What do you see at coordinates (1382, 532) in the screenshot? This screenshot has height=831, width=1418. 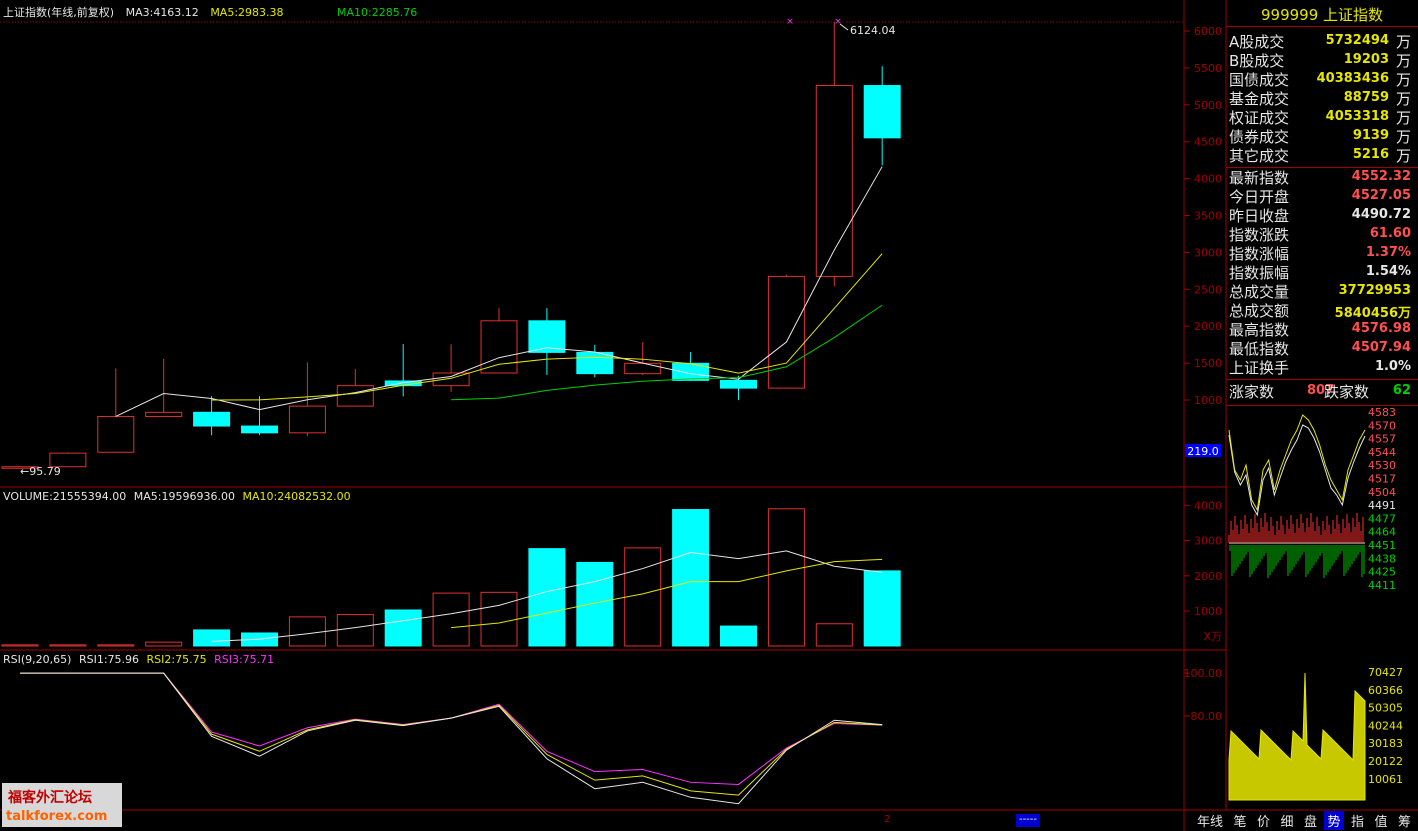 I see `mini-price-tick: 4464` at bounding box center [1382, 532].